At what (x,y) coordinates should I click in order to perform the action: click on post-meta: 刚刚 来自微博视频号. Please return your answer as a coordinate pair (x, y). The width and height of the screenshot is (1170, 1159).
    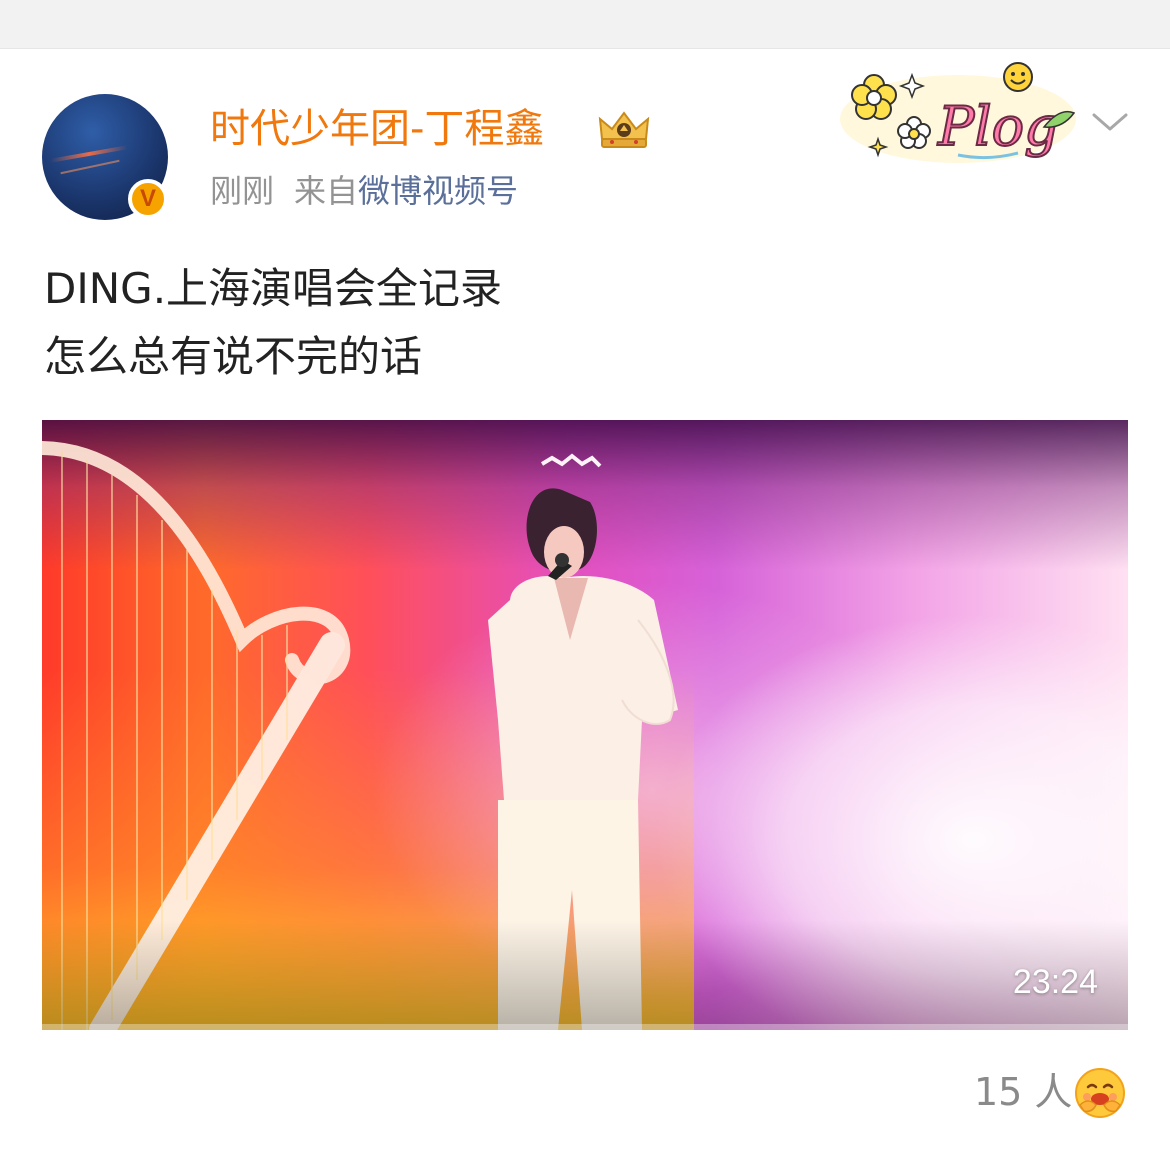
    Looking at the image, I should click on (364, 191).